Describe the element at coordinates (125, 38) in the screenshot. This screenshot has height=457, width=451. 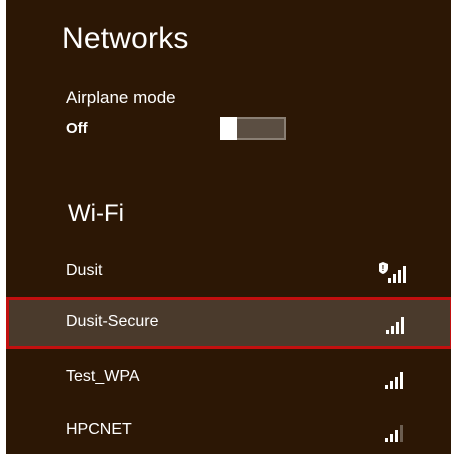
I see `panel-title: Networks` at that location.